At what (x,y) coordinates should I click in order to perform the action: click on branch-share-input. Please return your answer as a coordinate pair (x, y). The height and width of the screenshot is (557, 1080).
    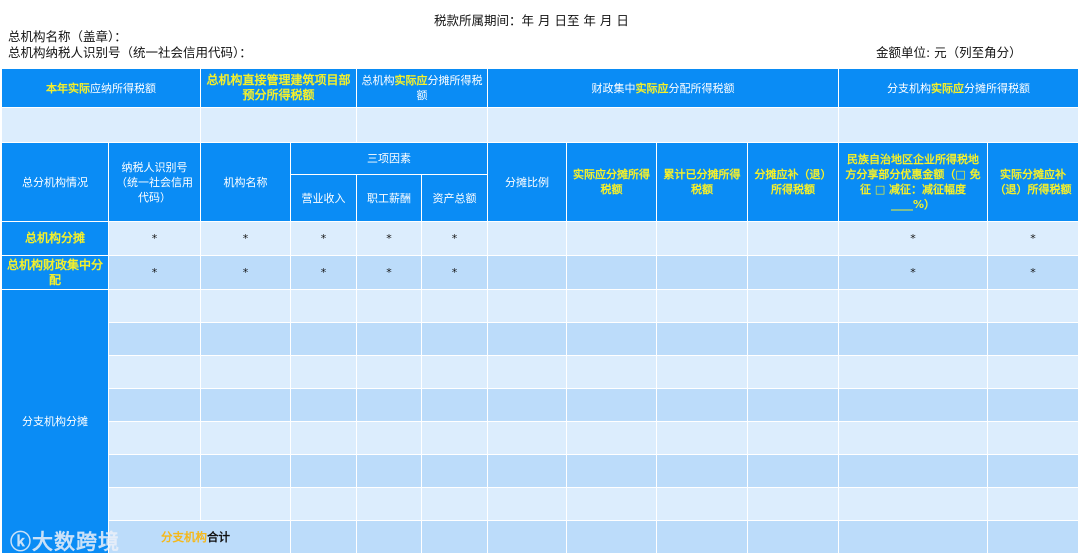
    Looking at the image, I should click on (959, 125).